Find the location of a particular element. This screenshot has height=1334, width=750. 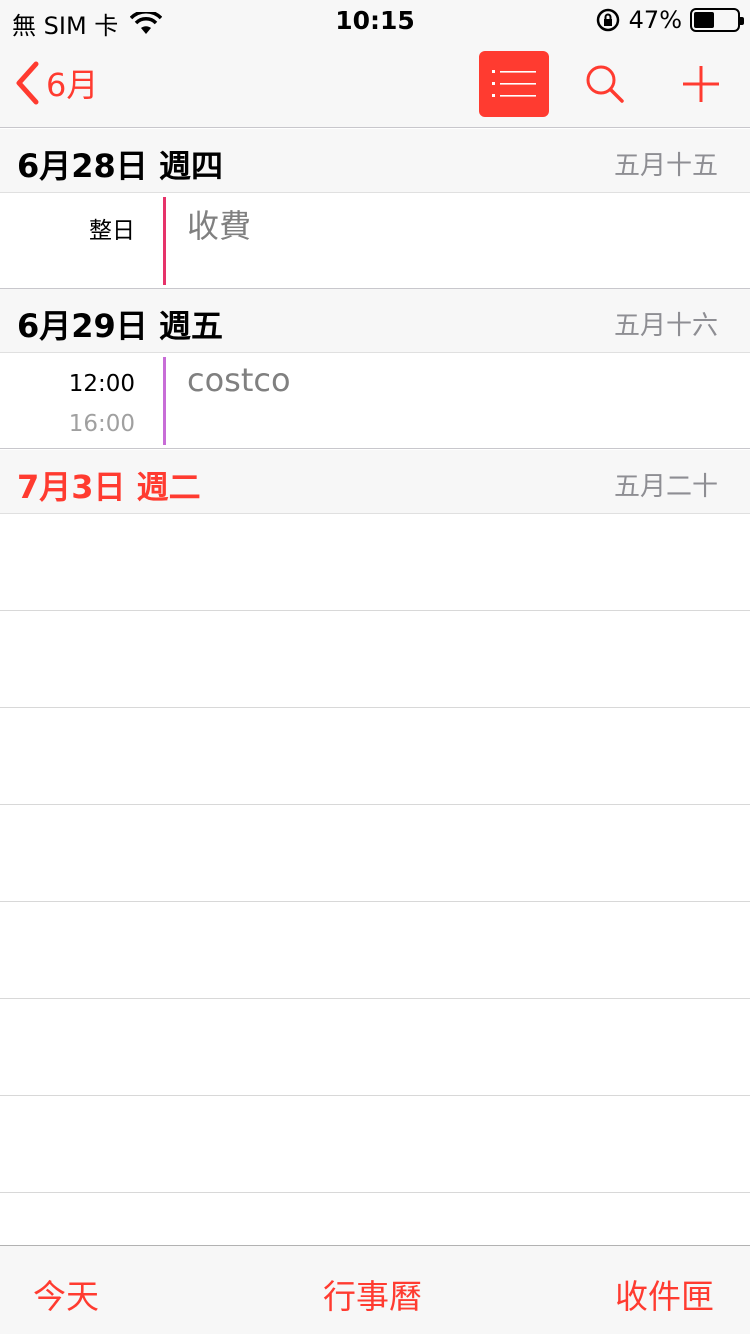

list-view-button is located at coordinates (514, 84).